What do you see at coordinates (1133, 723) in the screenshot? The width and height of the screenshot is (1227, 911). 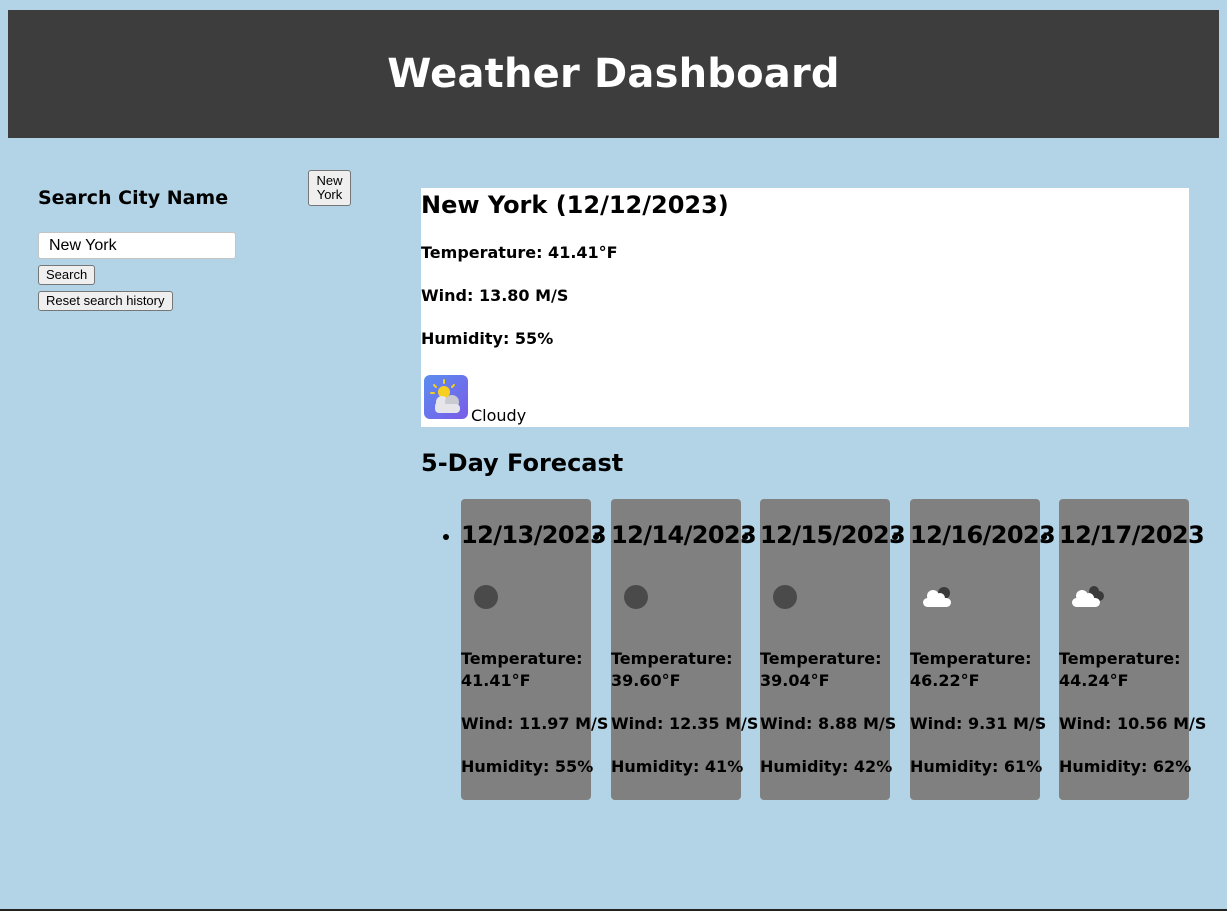 I see `forecast-wind: Wind: 10.56 M/S` at bounding box center [1133, 723].